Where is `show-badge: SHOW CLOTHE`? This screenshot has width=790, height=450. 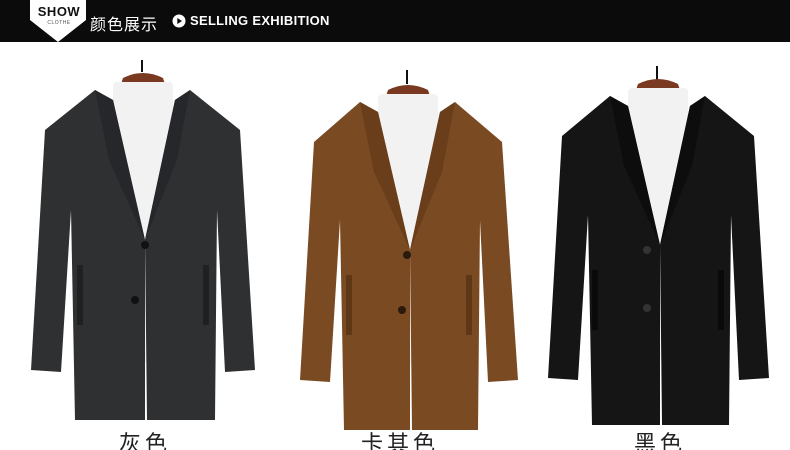
show-badge: SHOW CLOTHE is located at coordinates (58, 21).